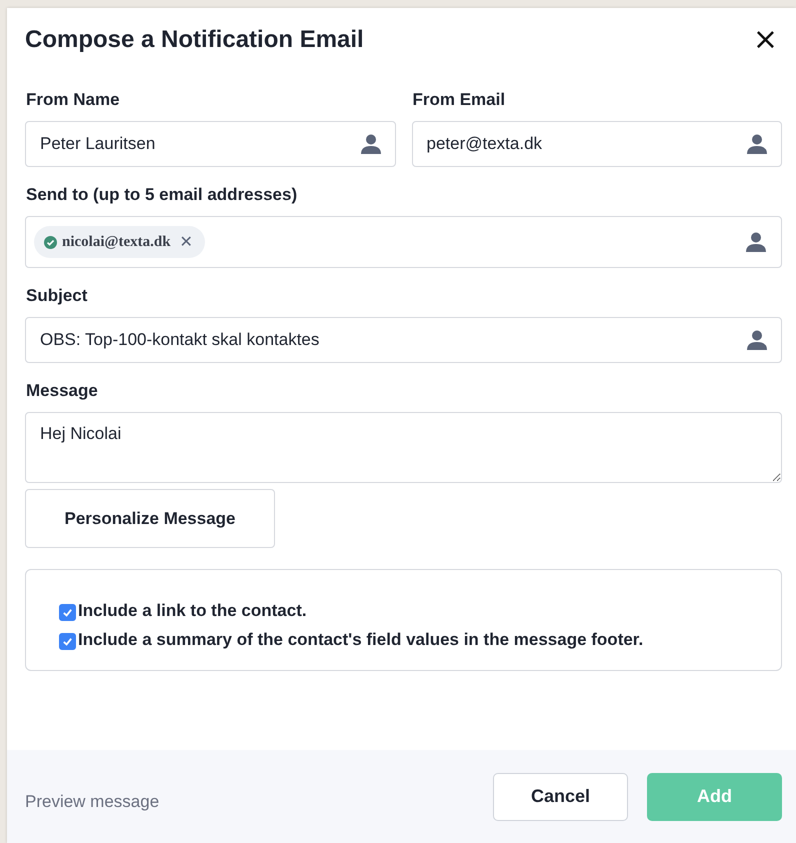 Image resolution: width=796 pixels, height=843 pixels. Describe the element at coordinates (403, 447) in the screenshot. I see `message-field: Hej Nicolai` at that location.